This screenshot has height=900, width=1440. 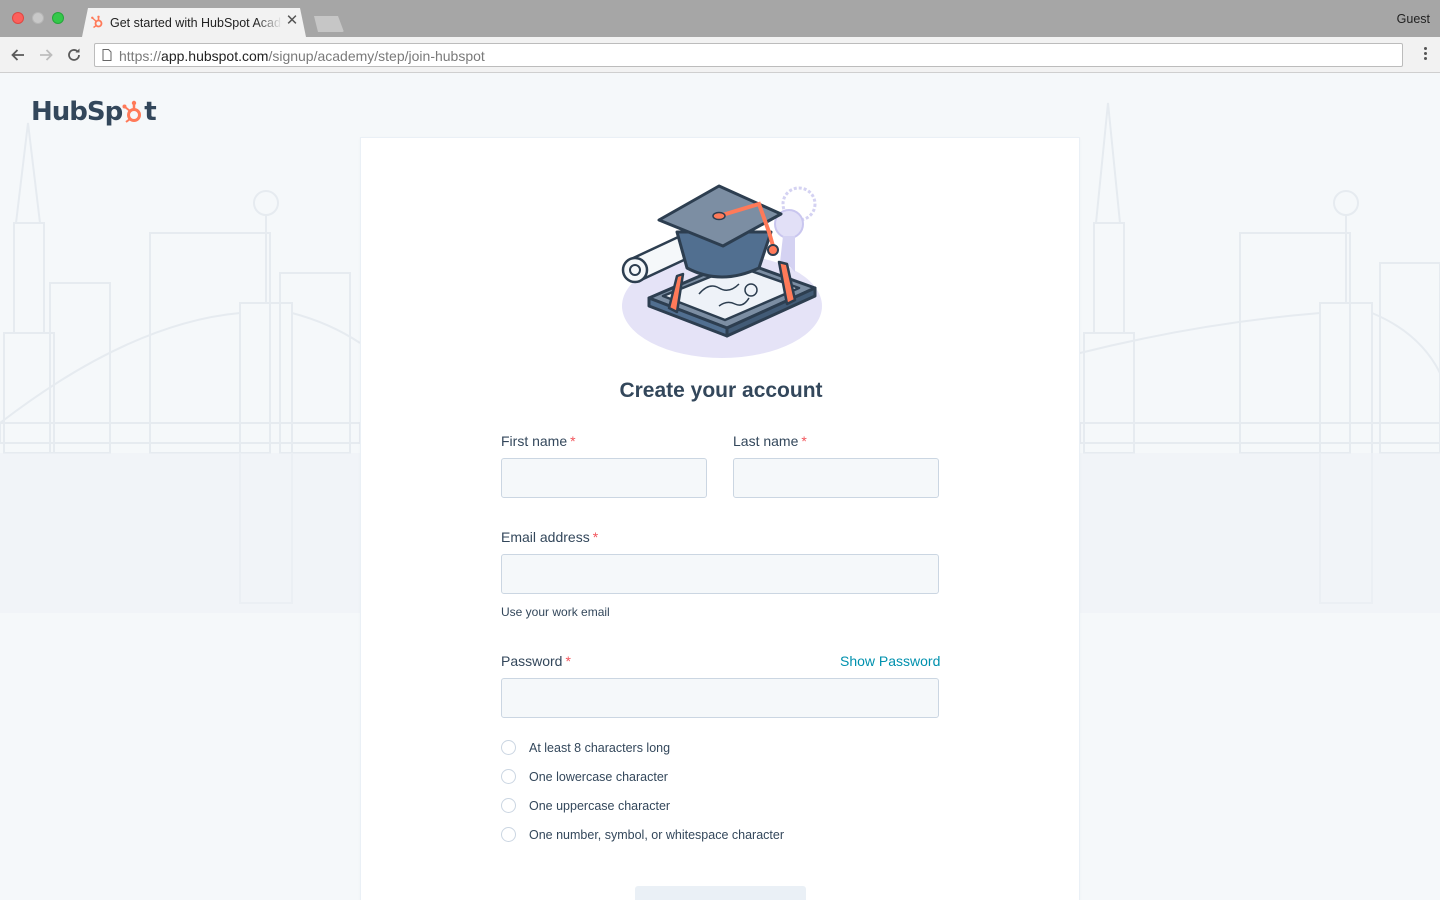 I want to click on password-field, so click(x=720, y=698).